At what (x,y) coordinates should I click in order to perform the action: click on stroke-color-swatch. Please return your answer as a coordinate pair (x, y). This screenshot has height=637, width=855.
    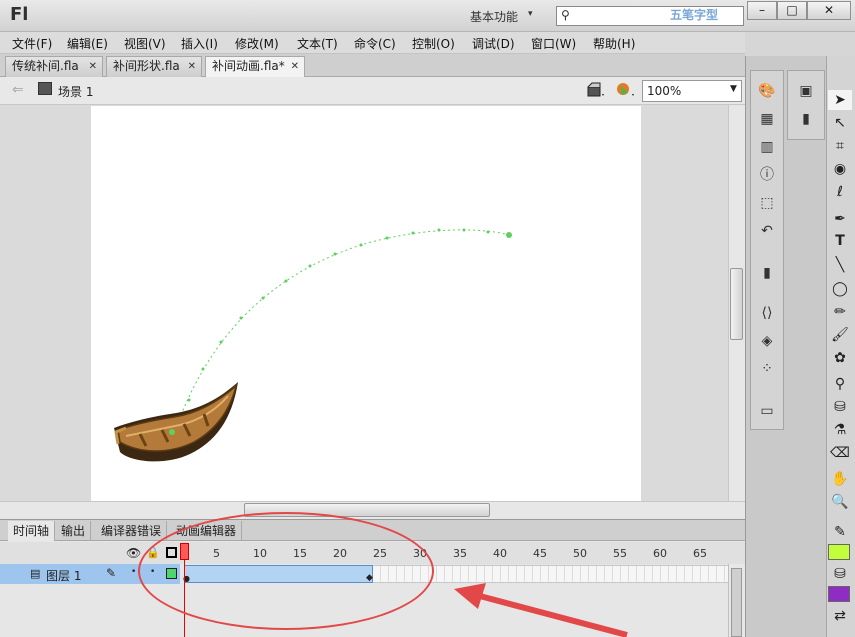
    Looking at the image, I should click on (839, 552).